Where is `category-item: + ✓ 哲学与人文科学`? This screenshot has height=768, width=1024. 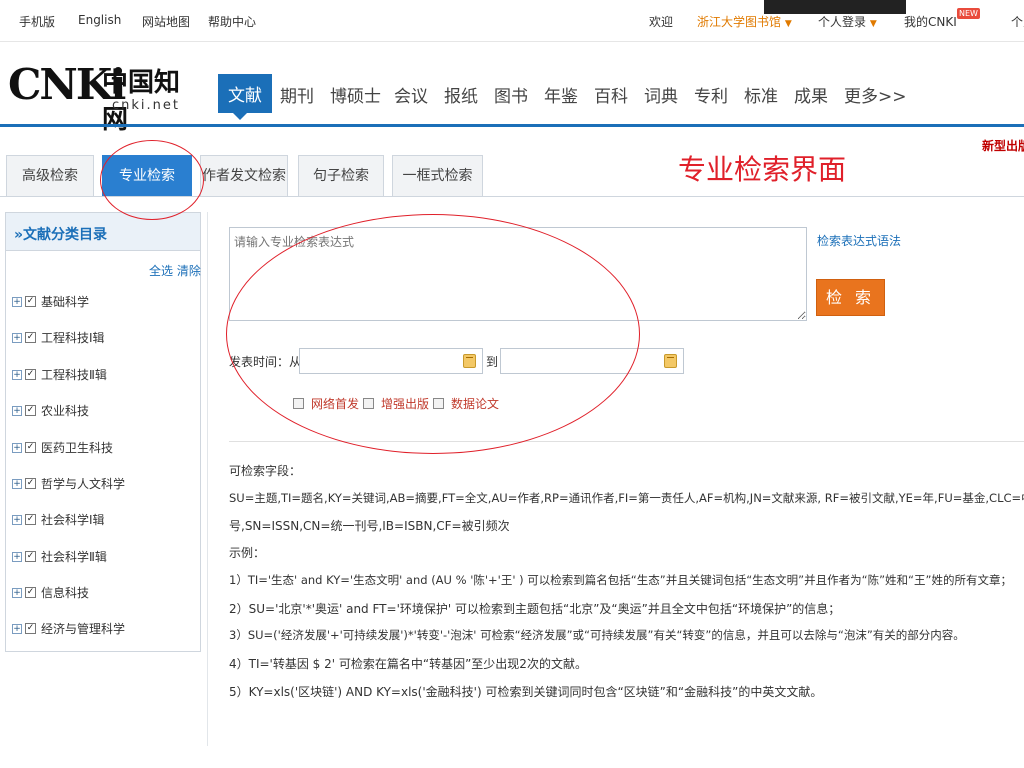
category-item: + ✓ 哲学与人文科学 is located at coordinates (68, 483).